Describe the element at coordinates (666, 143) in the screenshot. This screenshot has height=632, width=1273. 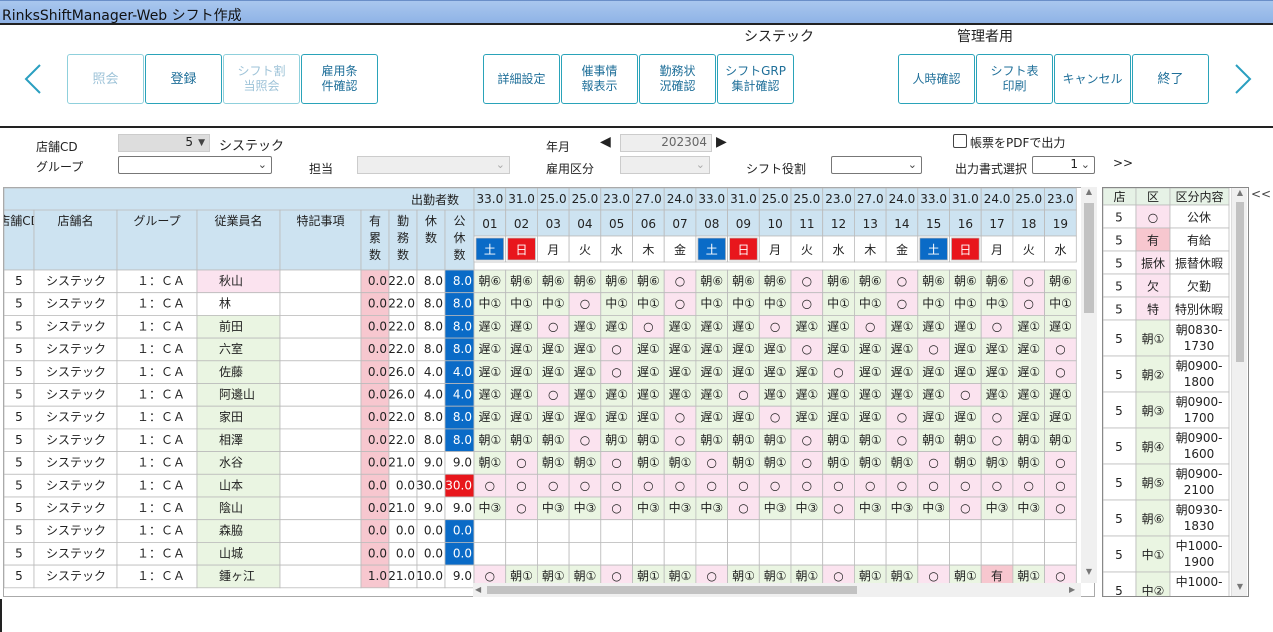
I see `ym-input: 202304` at that location.